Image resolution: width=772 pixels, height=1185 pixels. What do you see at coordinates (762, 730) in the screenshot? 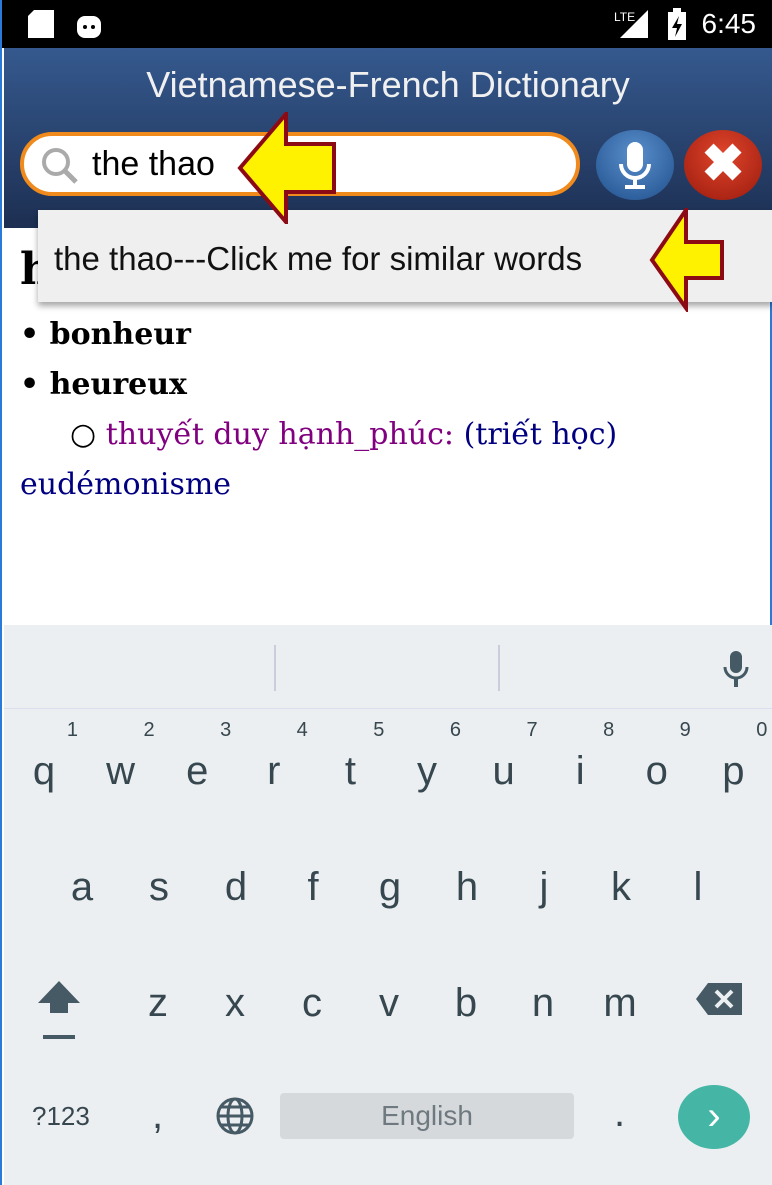
I see `key-hint: 0` at bounding box center [762, 730].